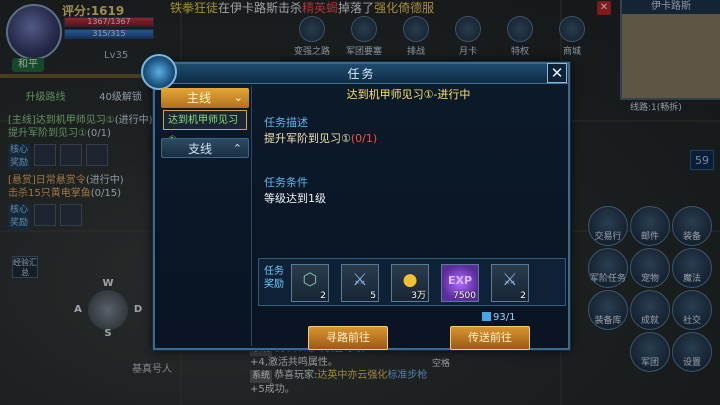 The width and height of the screenshot is (720, 405). What do you see at coordinates (486, 316) in the screenshot?
I see `points-icon` at bounding box center [486, 316].